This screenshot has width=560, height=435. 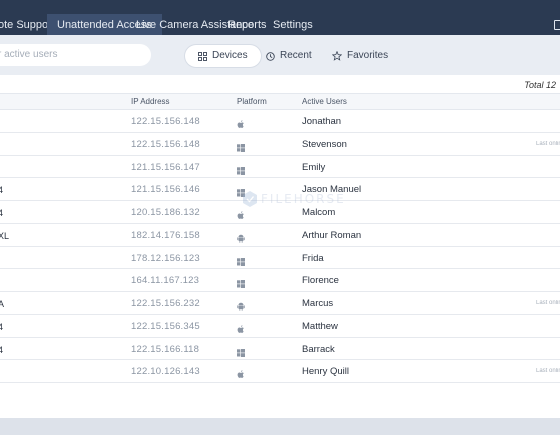 I want to click on table-row: XL 182.14.176.158 Arthur Roman, so click(x=280, y=235).